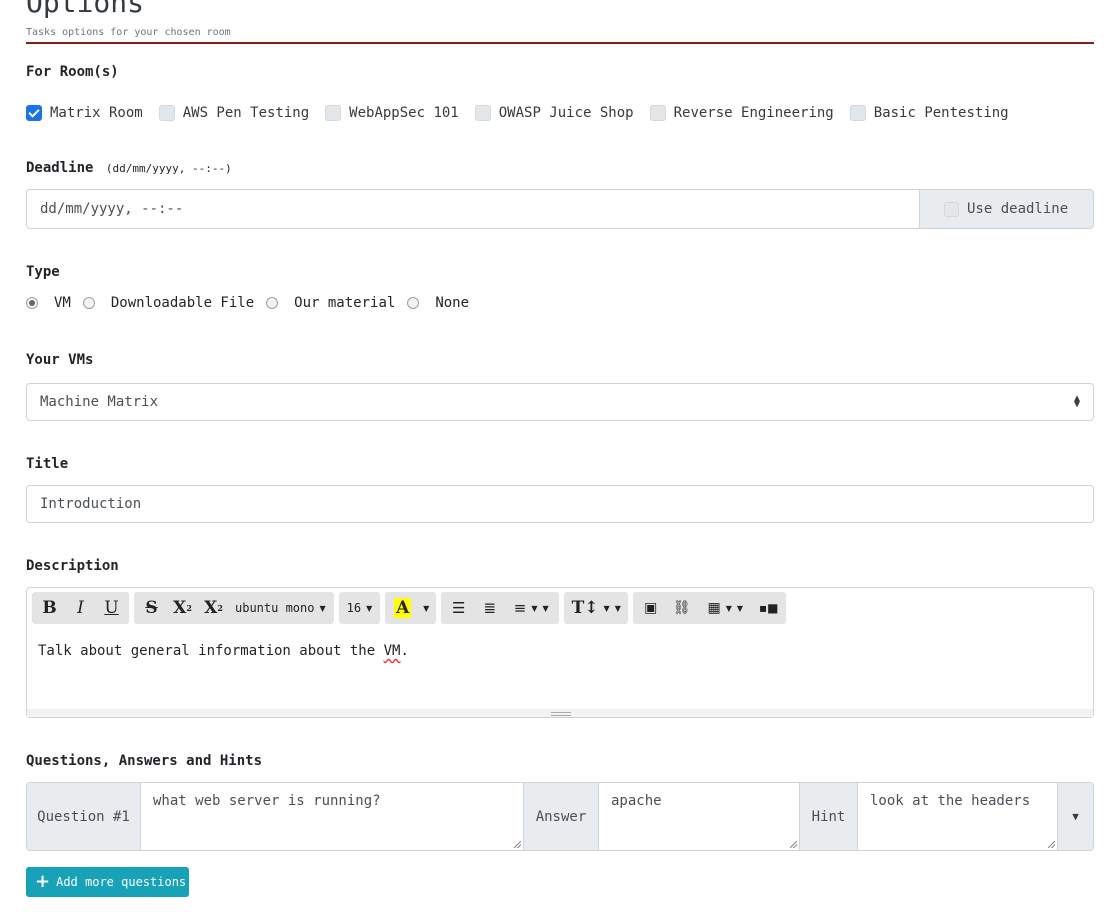 The width and height of the screenshot is (1116, 920). Describe the element at coordinates (49, 608) in the screenshot. I see `bold-icon: B` at that location.